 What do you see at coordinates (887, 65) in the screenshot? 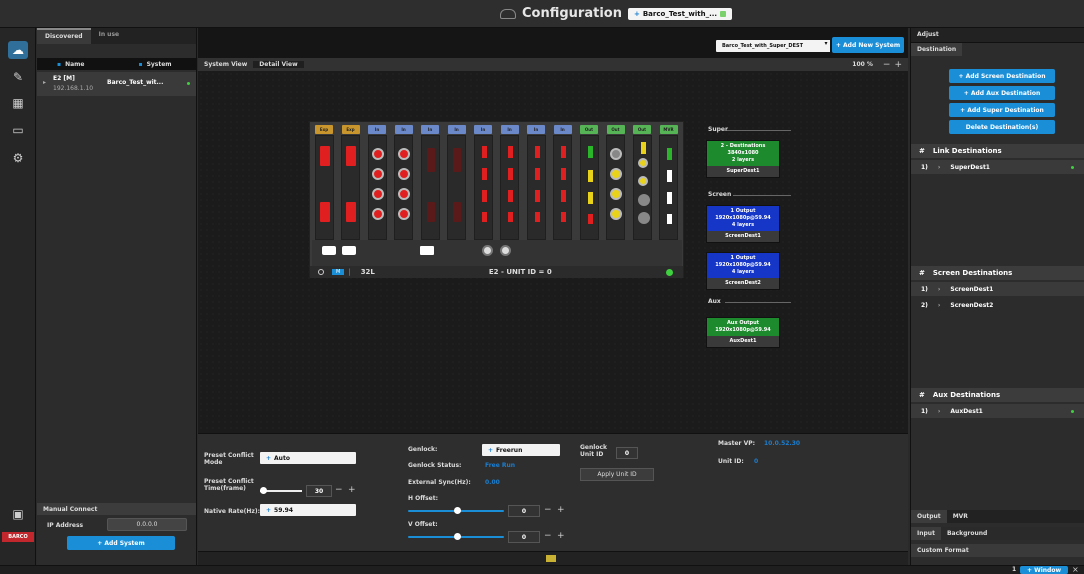
I see `zoom-out-button: −` at bounding box center [887, 65].